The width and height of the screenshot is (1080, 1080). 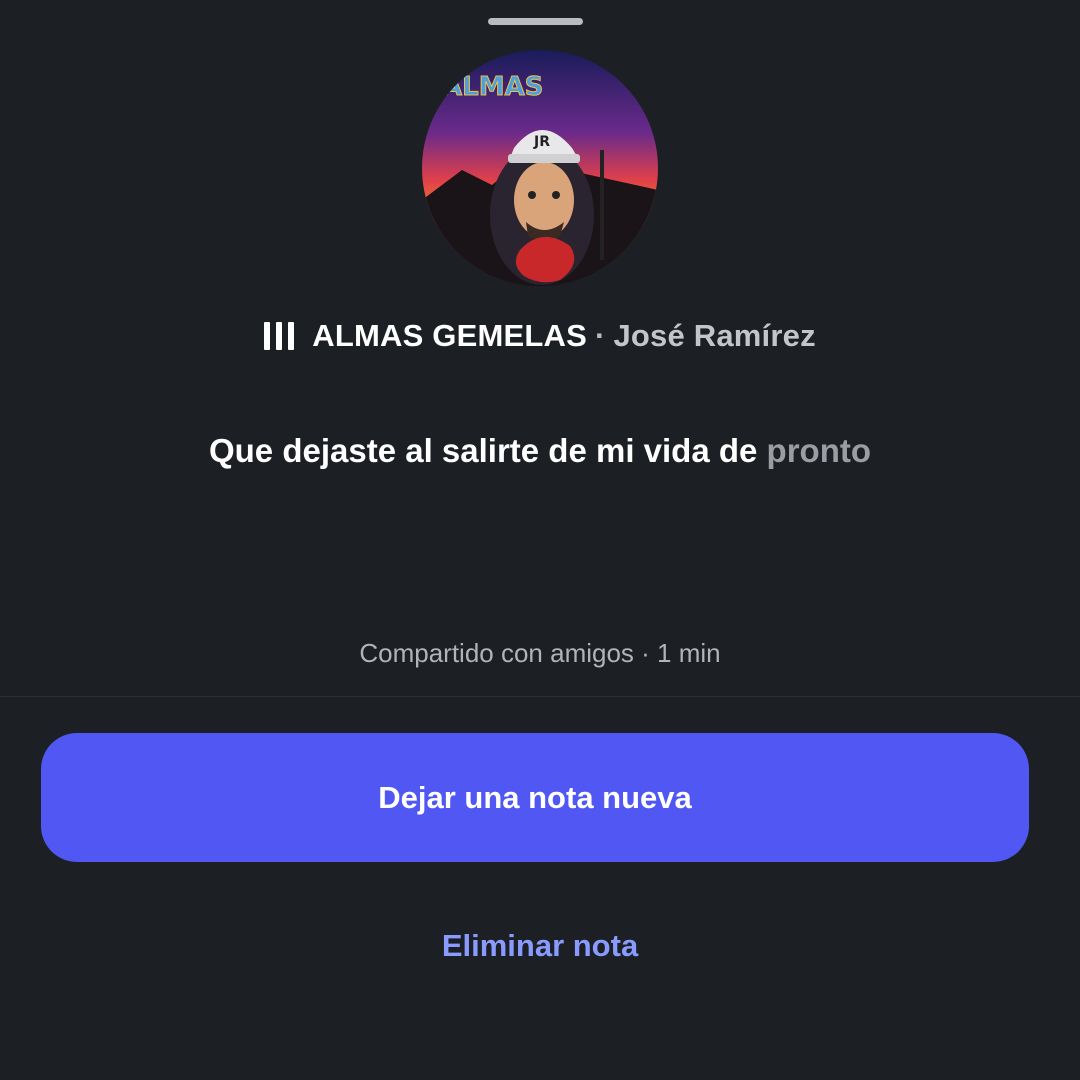 I want to click on avatar: ALMAS JR, so click(x=540, y=168).